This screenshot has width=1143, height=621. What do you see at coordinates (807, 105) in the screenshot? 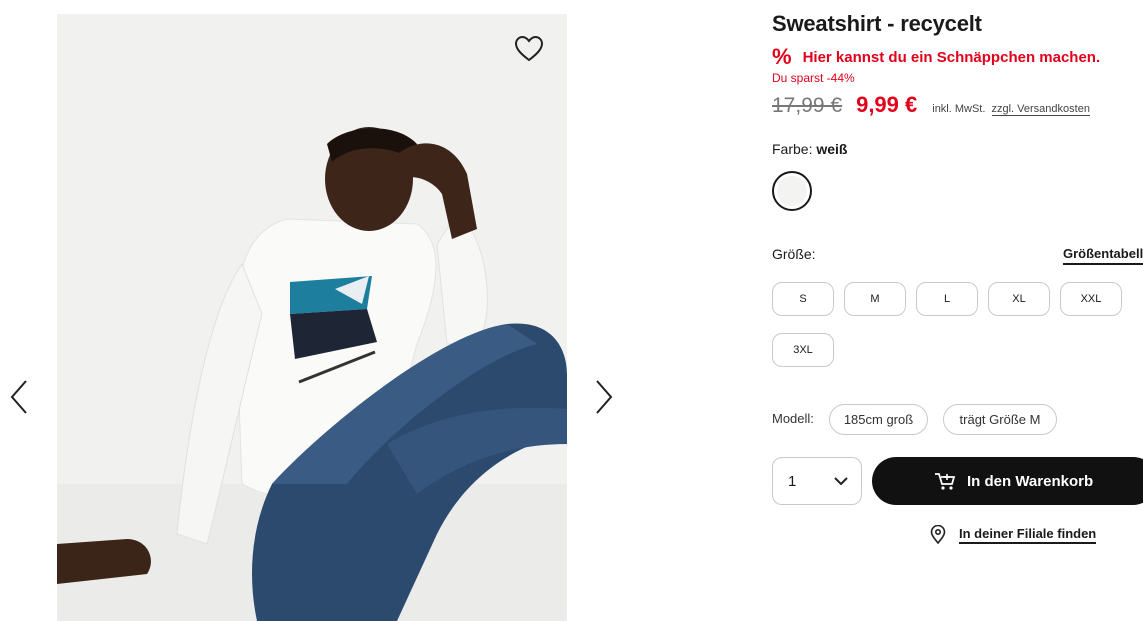
I see `old-price: 17,99 €` at bounding box center [807, 105].